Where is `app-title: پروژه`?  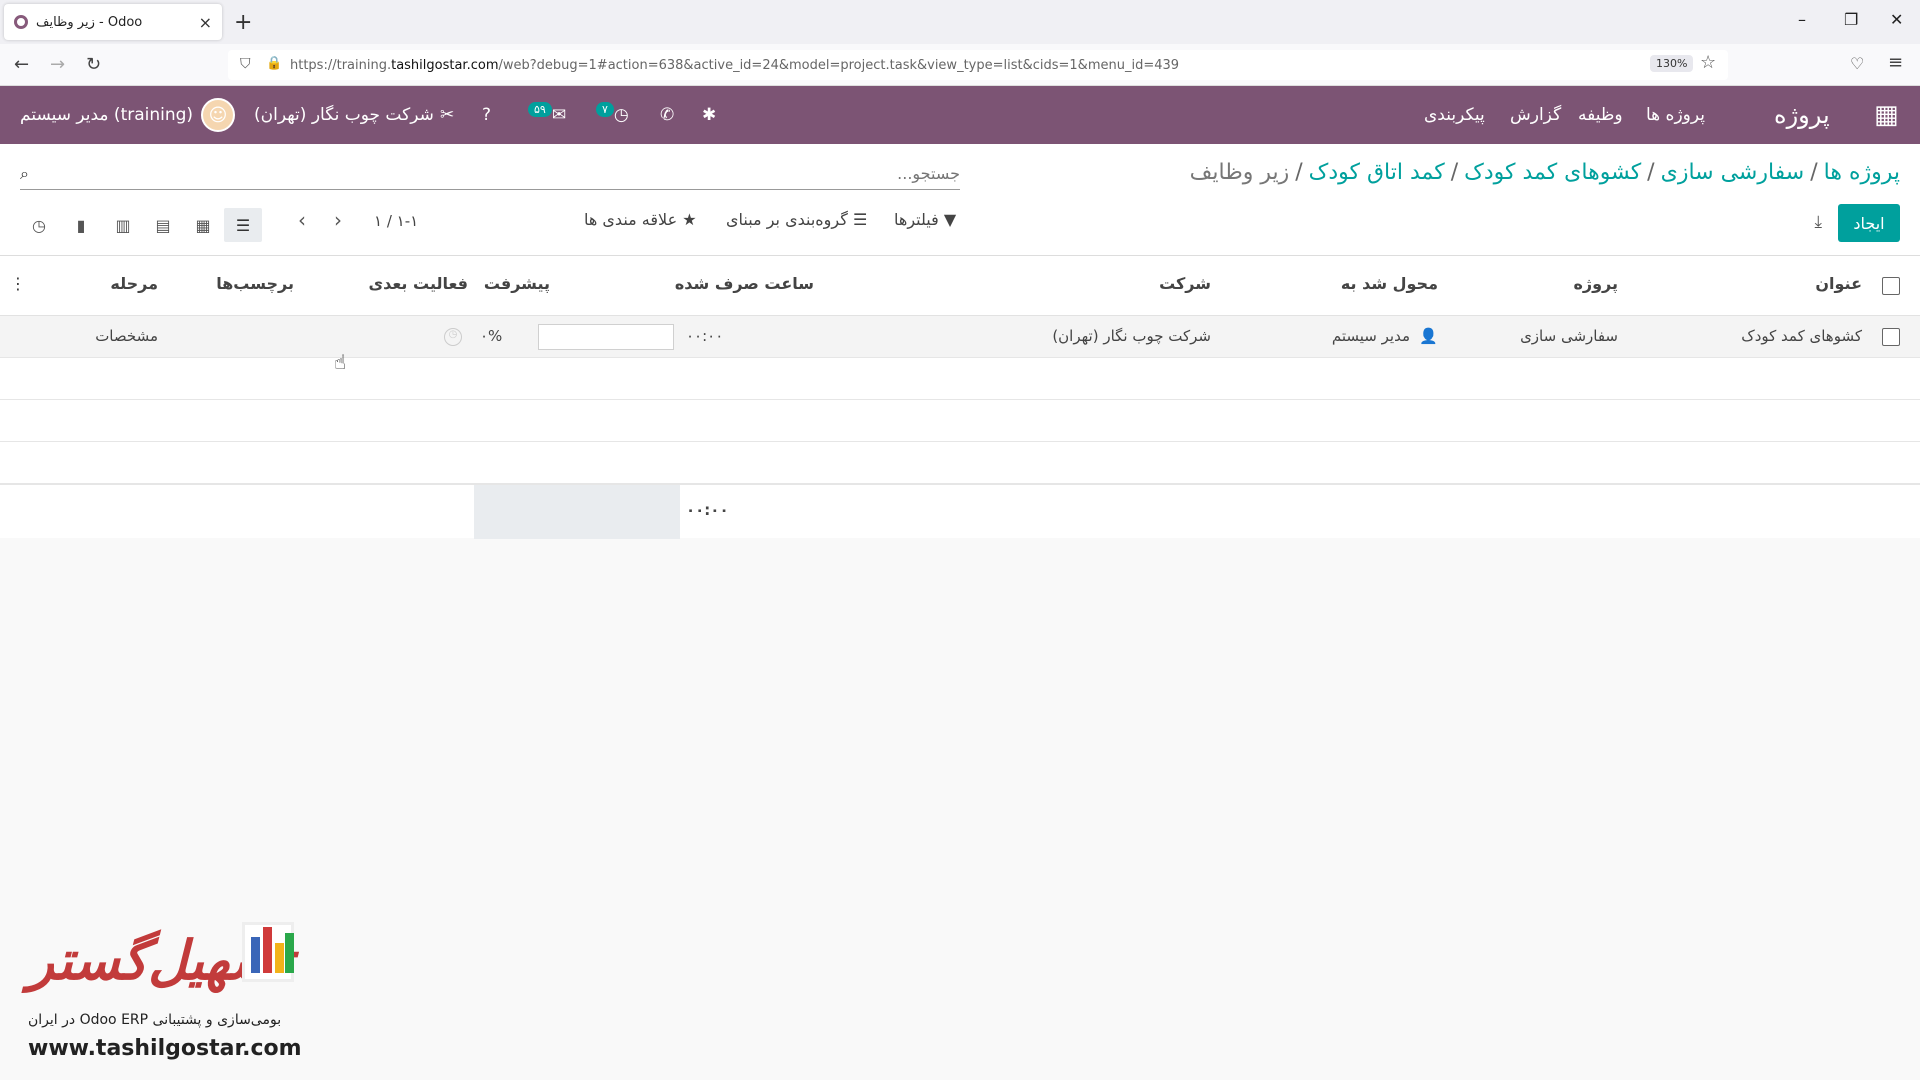 app-title: پروژه is located at coordinates (1802, 115).